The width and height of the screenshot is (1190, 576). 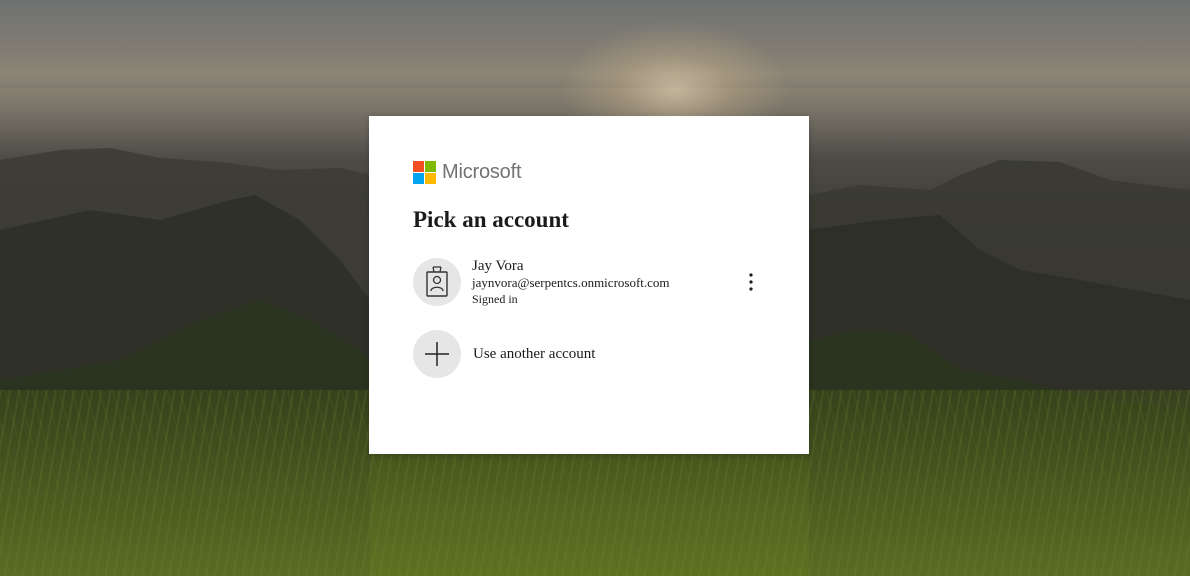 I want to click on logo-square-red, so click(x=418, y=166).